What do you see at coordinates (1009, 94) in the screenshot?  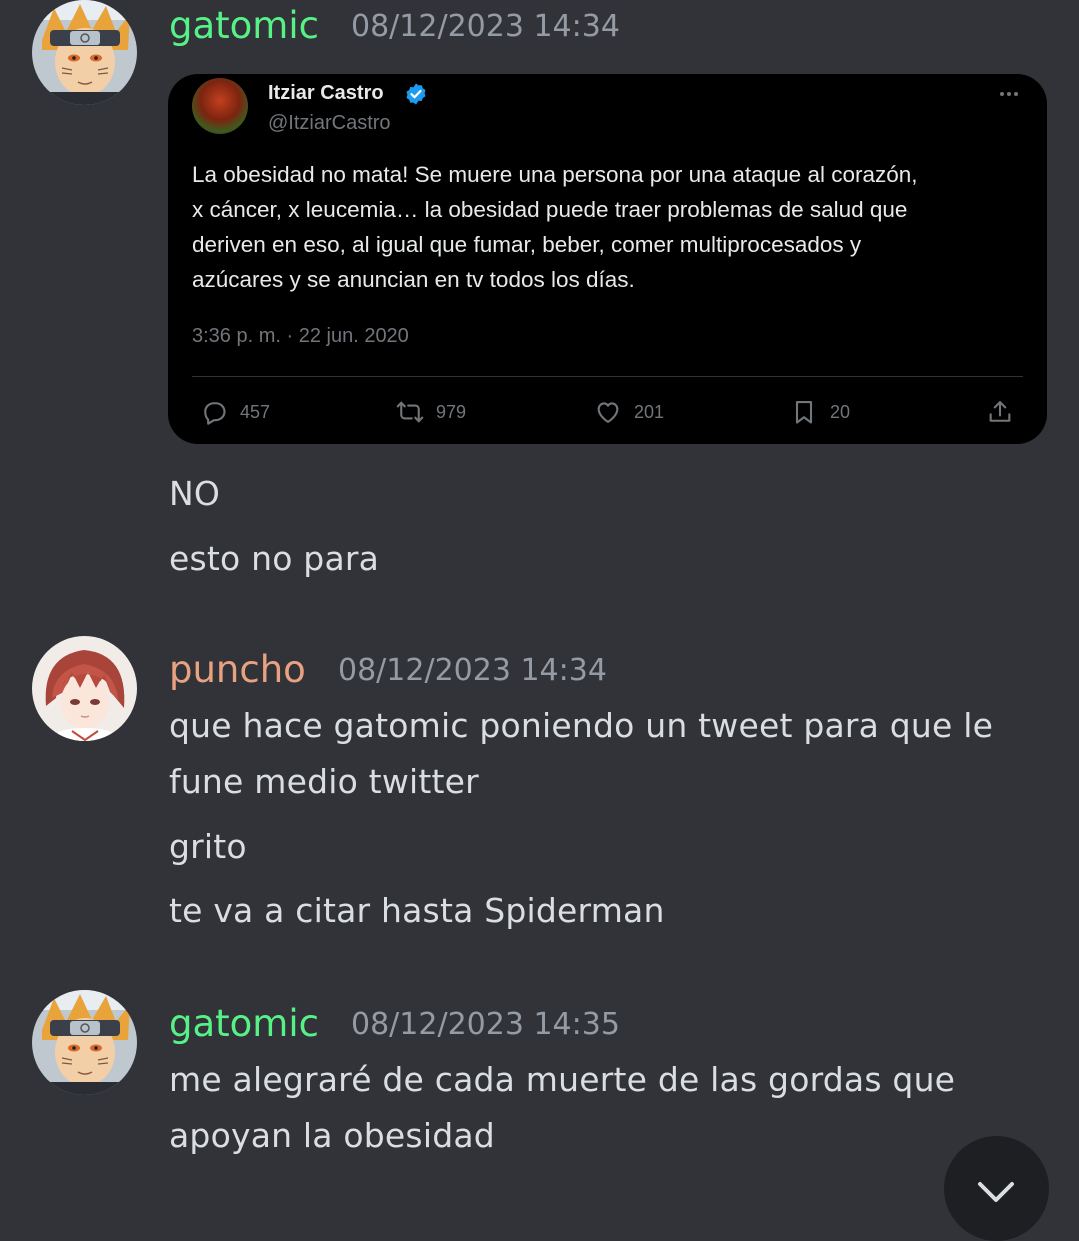 I see `more-options-icon` at bounding box center [1009, 94].